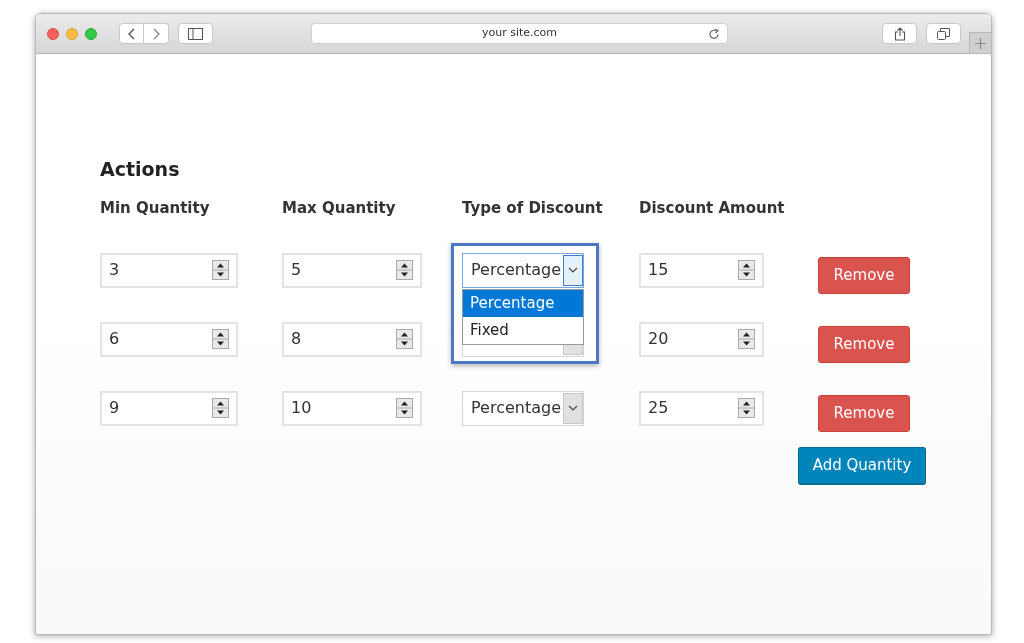 Image resolution: width=1024 pixels, height=643 pixels. Describe the element at coordinates (140, 169) in the screenshot. I see `section-heading: Actions` at that location.